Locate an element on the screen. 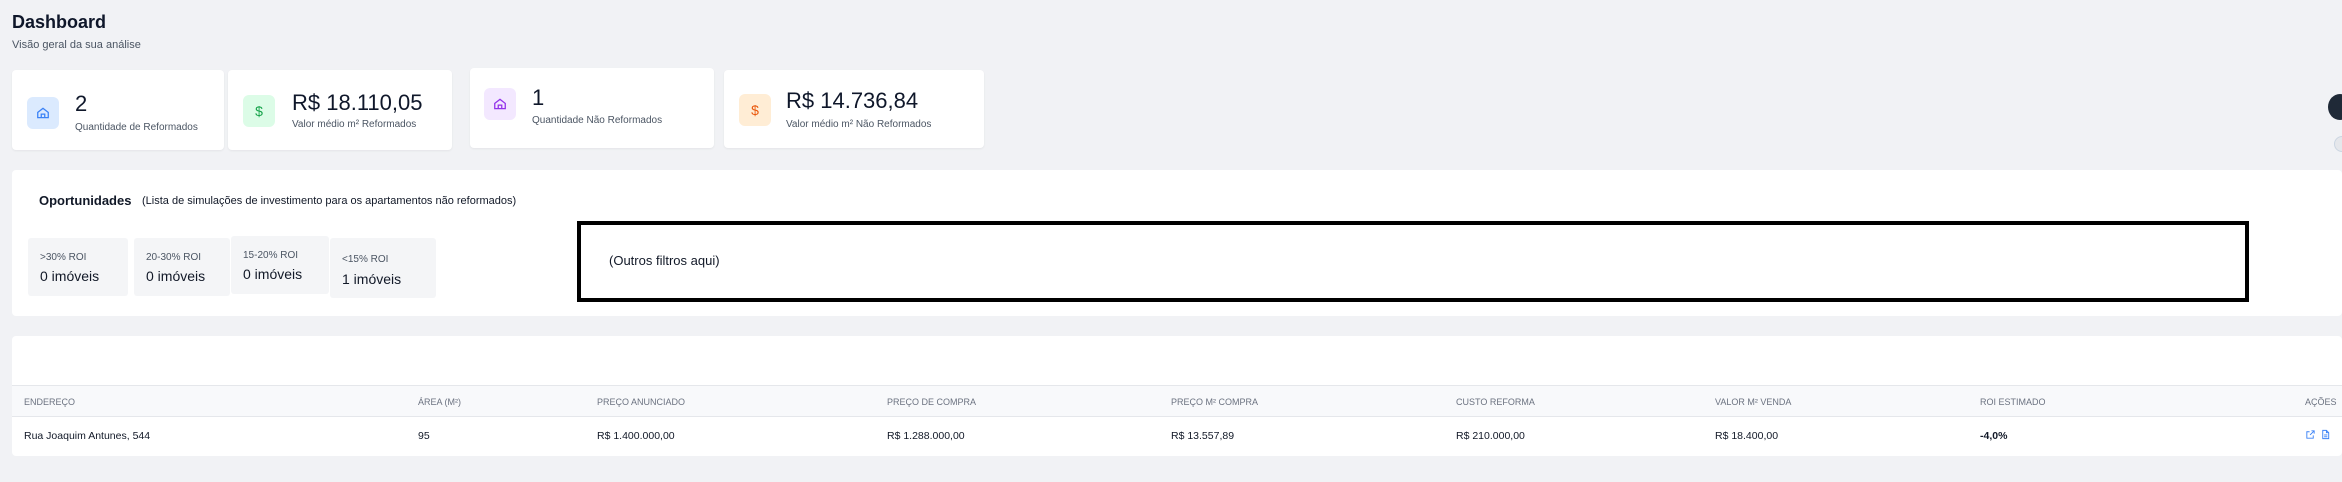  column-header-roi: ROI ESTIMADO is located at coordinates (2013, 402).